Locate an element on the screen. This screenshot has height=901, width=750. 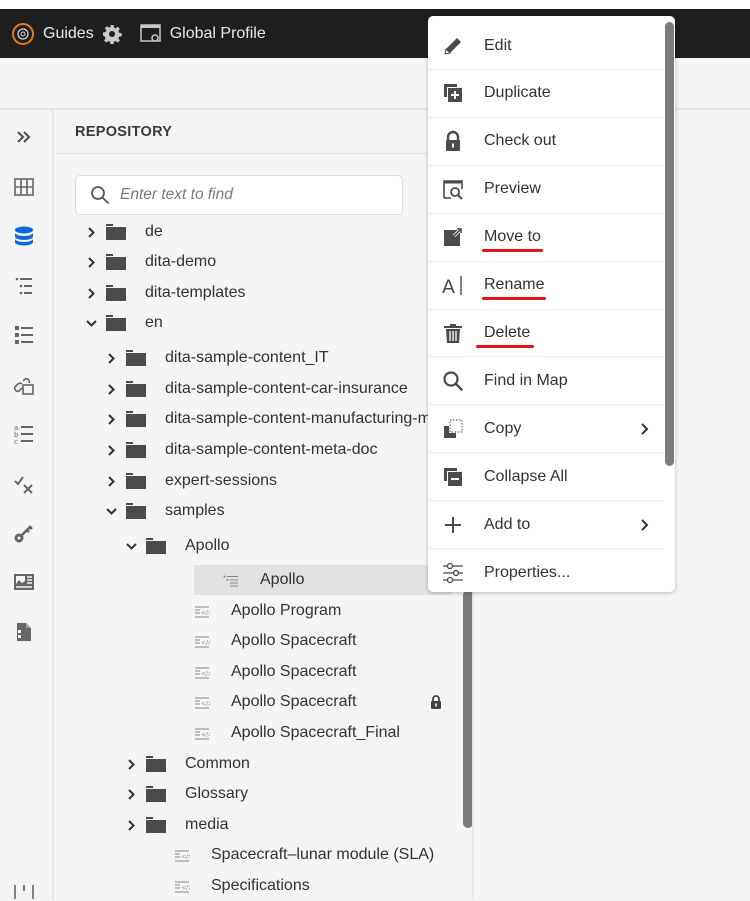
ordered-list-icon: abc is located at coordinates (24, 434).